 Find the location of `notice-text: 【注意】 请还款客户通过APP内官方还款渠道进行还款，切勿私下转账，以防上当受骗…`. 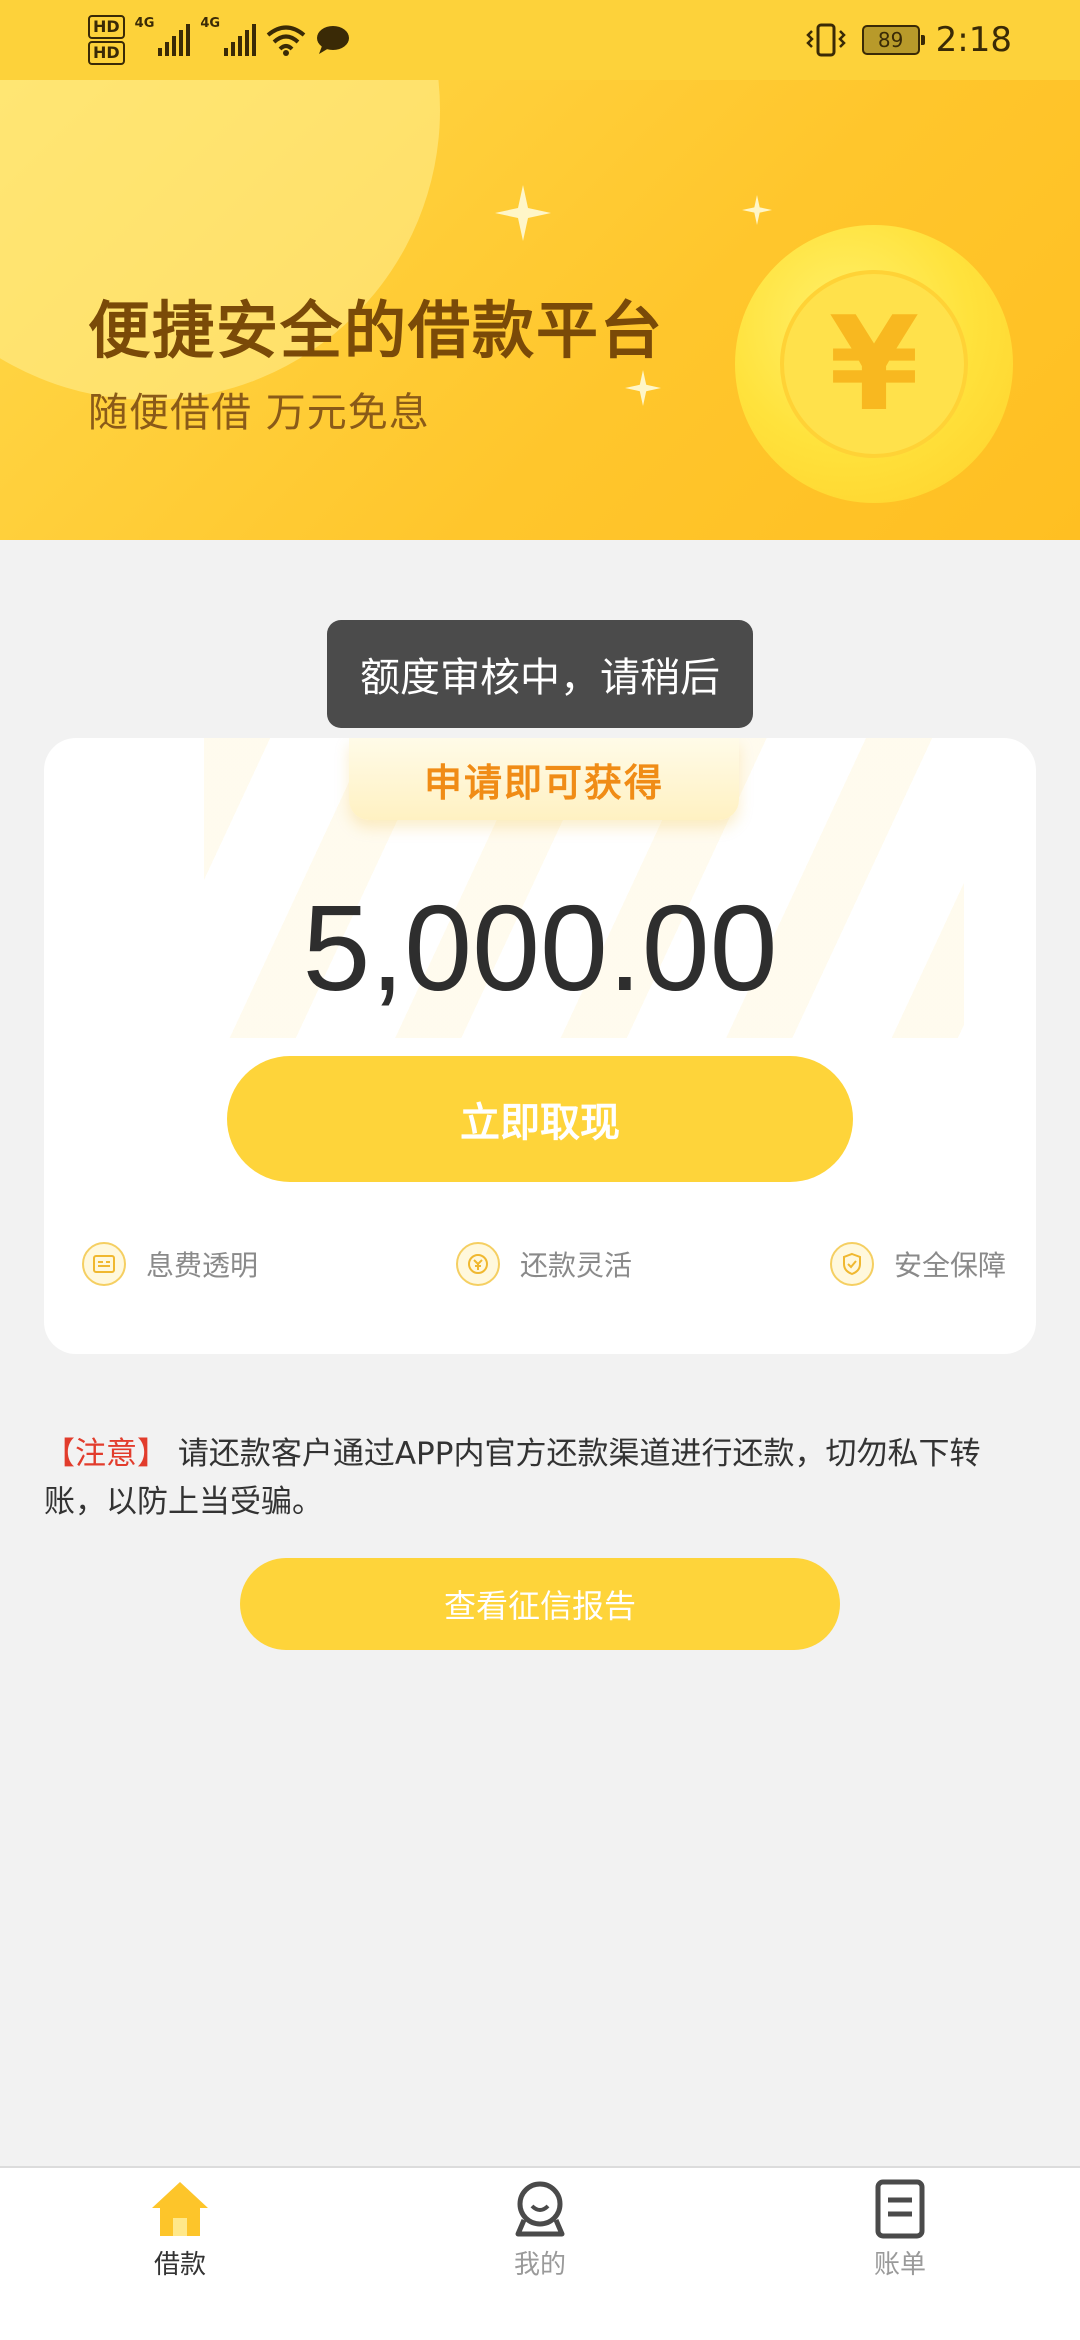

notice-text: 【注意】 请还款客户通过APP内官方还款渠道进行还款，切勿私下转账，以防上当受骗… is located at coordinates (540, 1478).